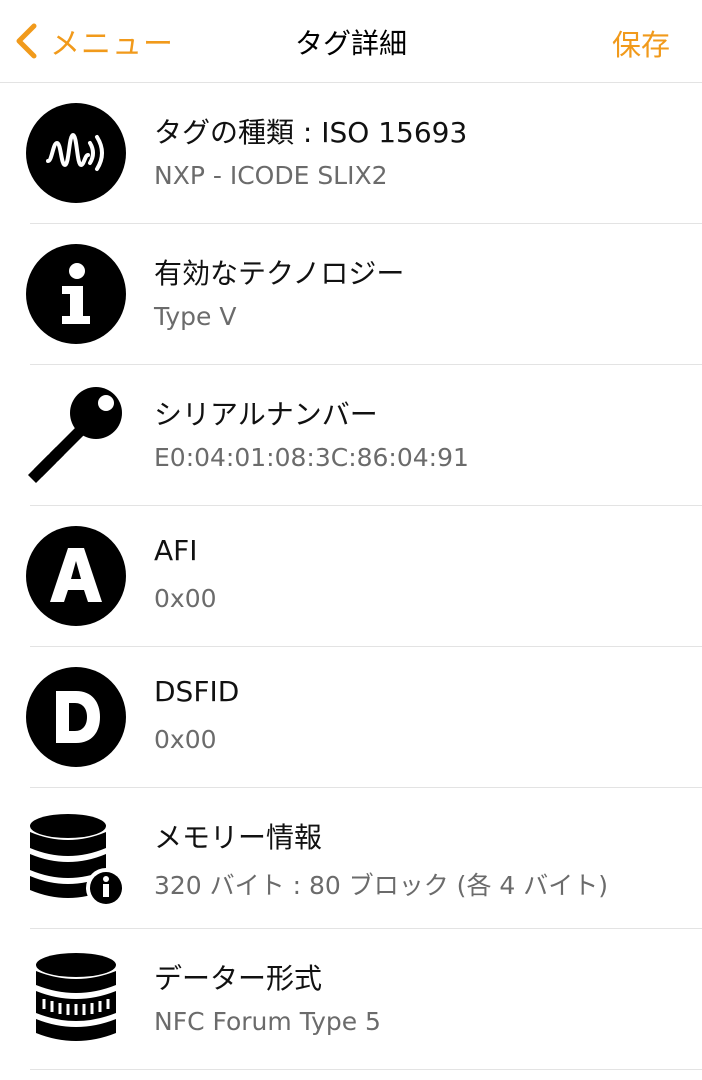 This screenshot has height=1080, width=702. I want to click on dsfid-value: 0x00, so click(185, 739).